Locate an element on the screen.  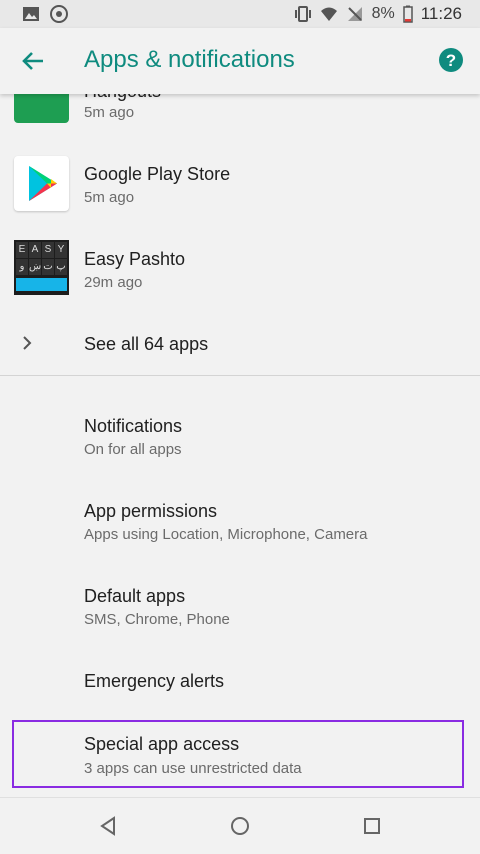
see-all-apps-label: See all 64 apps is located at coordinates (146, 344).